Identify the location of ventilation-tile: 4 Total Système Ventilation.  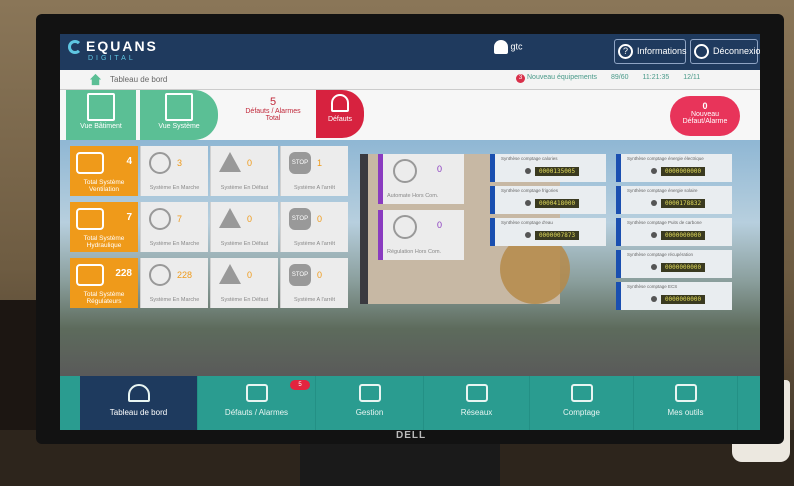
(104, 171).